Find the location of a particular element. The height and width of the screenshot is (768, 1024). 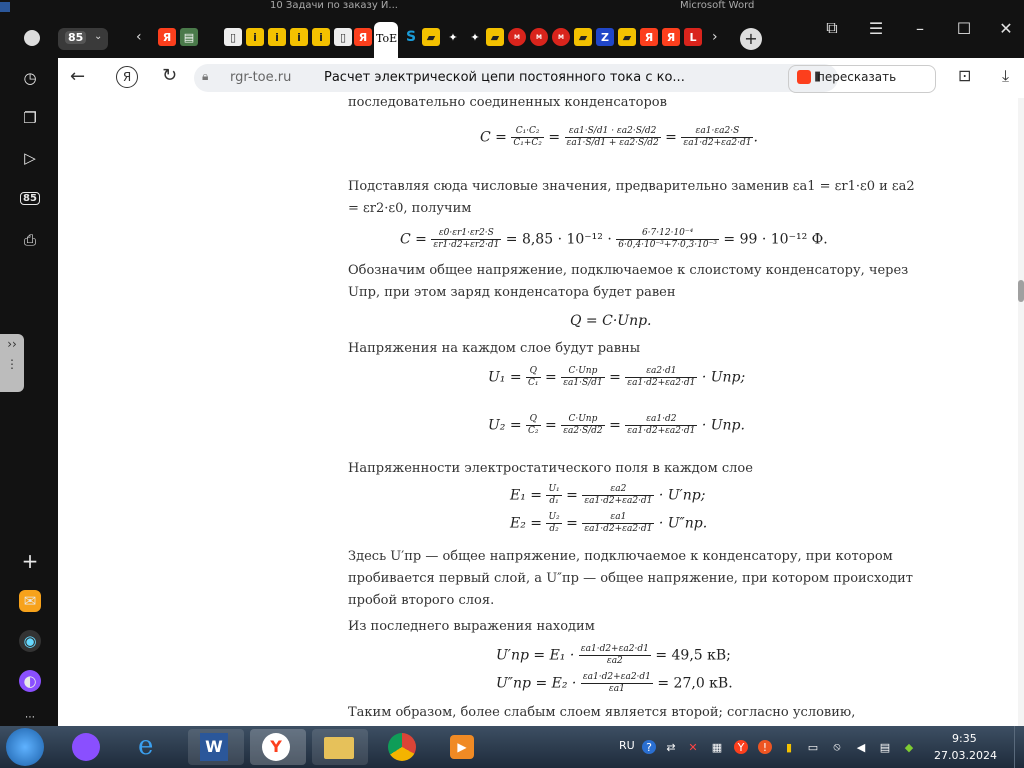

retell-button: пересказать is located at coordinates (862, 79).